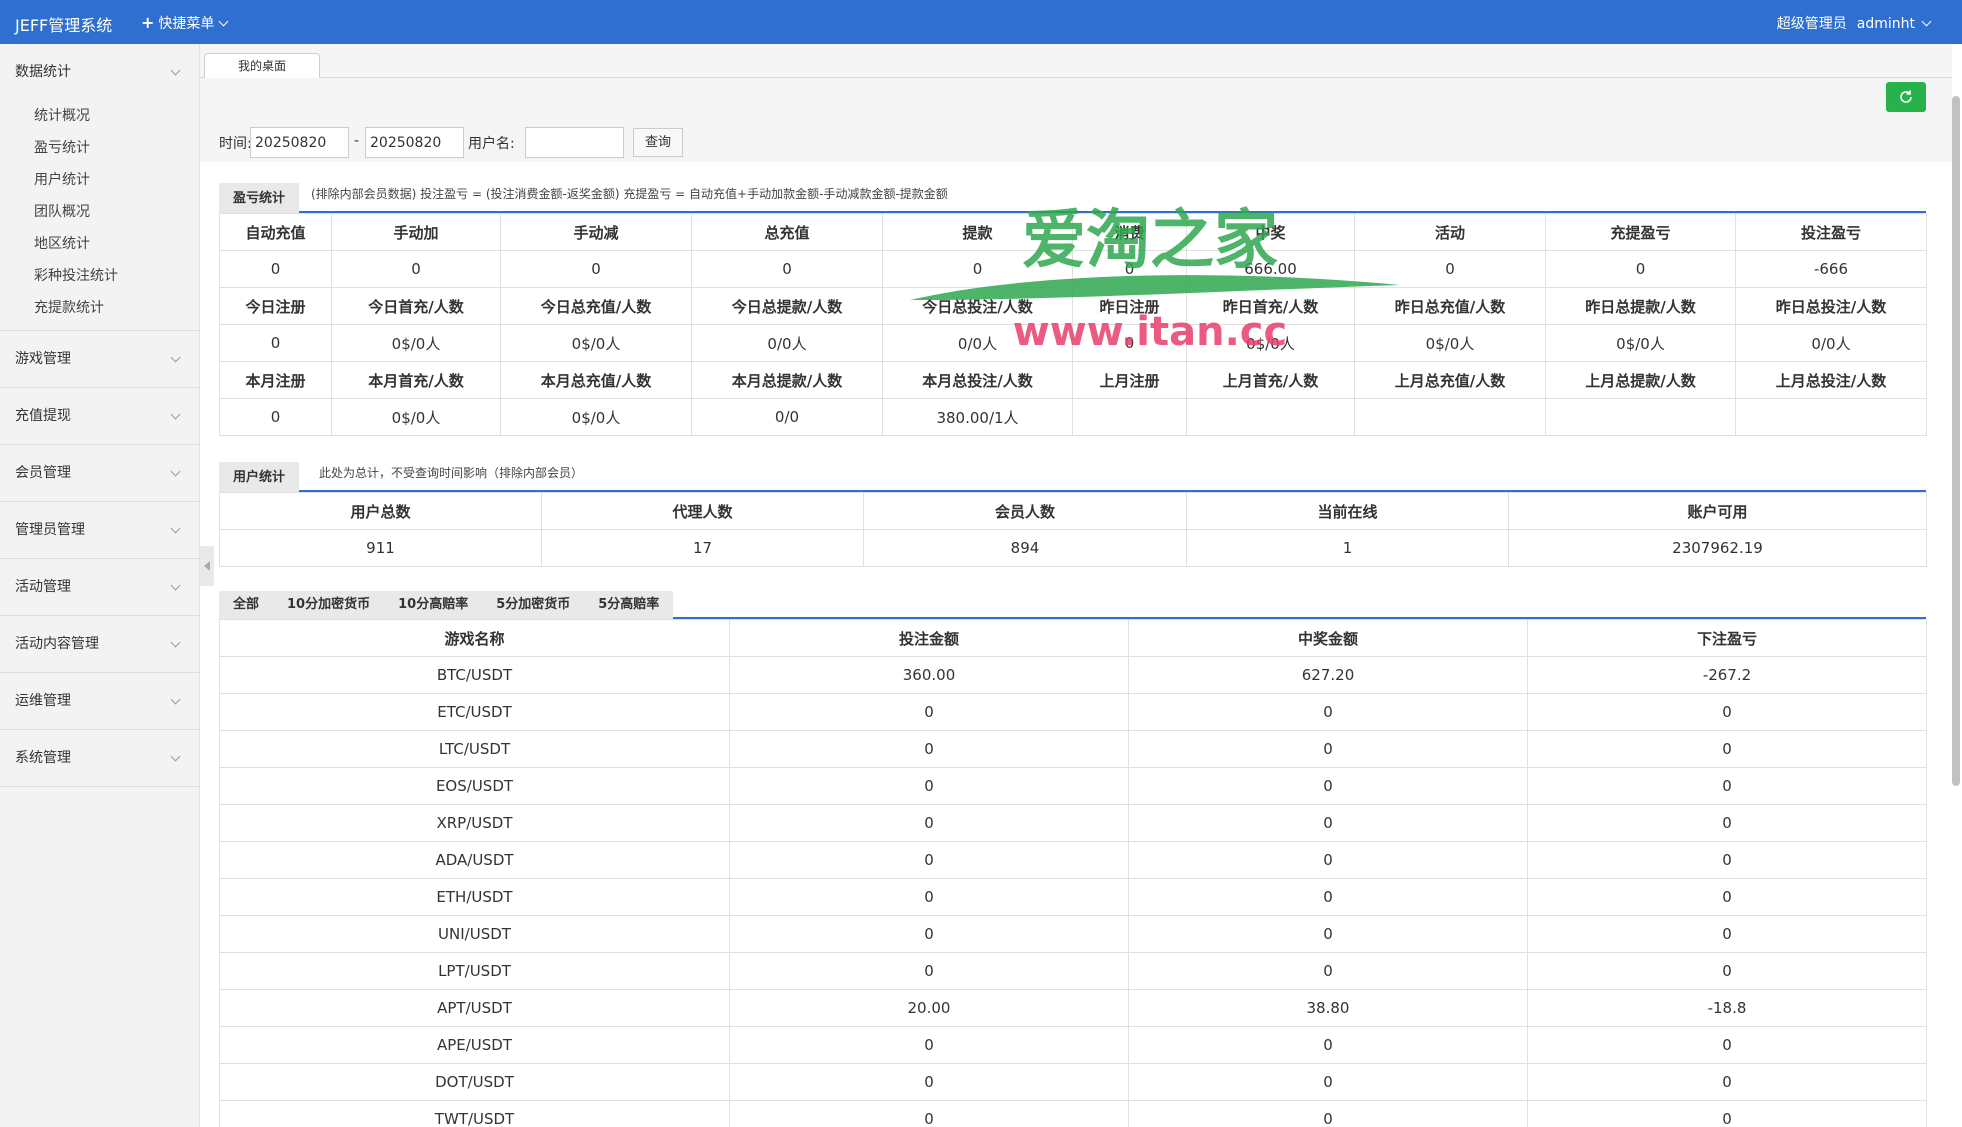 The image size is (1962, 1127). Describe the element at coordinates (1956, 441) in the screenshot. I see `page-scrollbar` at that location.